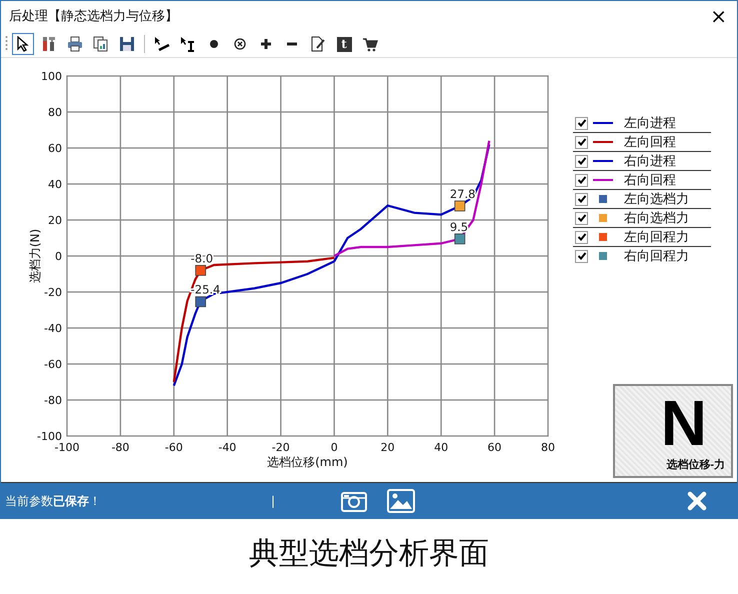 This screenshot has width=738, height=594. I want to click on legend-label: 左向选档力, so click(656, 199).